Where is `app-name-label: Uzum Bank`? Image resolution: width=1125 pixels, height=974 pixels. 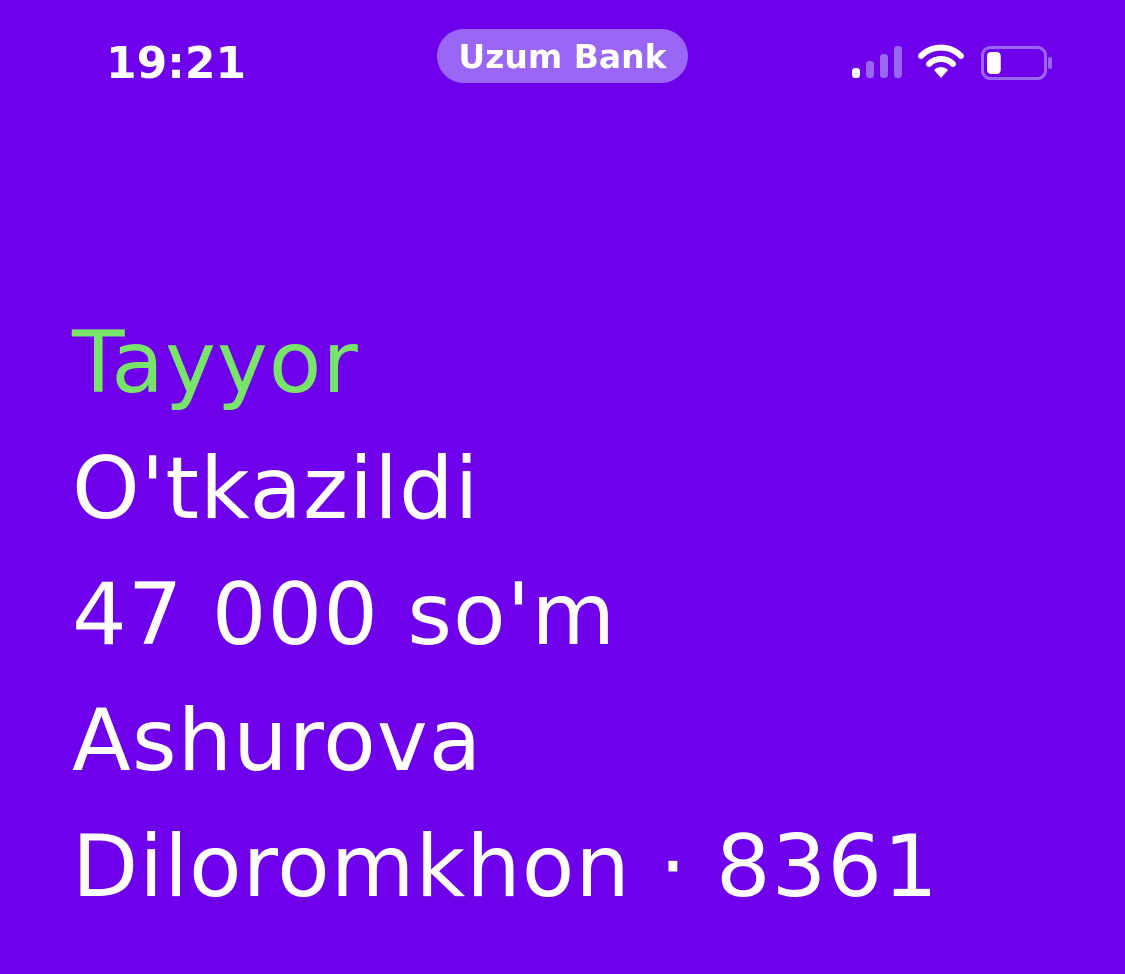
app-name-label: Uzum Bank is located at coordinates (562, 56).